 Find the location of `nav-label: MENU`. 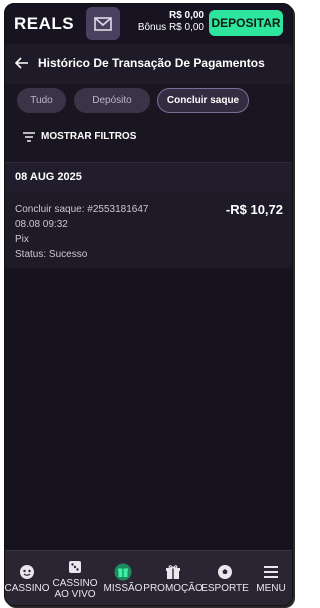

nav-label: MENU is located at coordinates (271, 588).